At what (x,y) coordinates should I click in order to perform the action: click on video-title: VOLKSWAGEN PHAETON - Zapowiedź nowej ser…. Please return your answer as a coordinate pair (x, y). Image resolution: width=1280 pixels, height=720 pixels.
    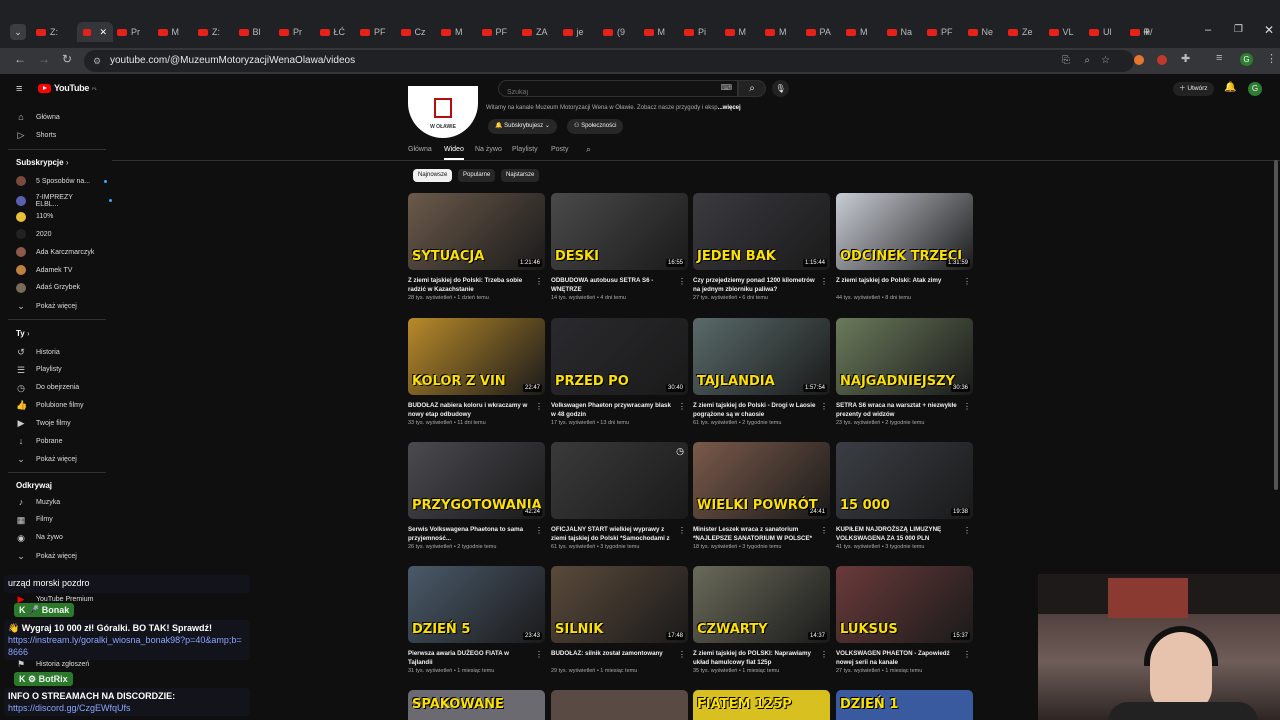
    Looking at the image, I should click on (899, 658).